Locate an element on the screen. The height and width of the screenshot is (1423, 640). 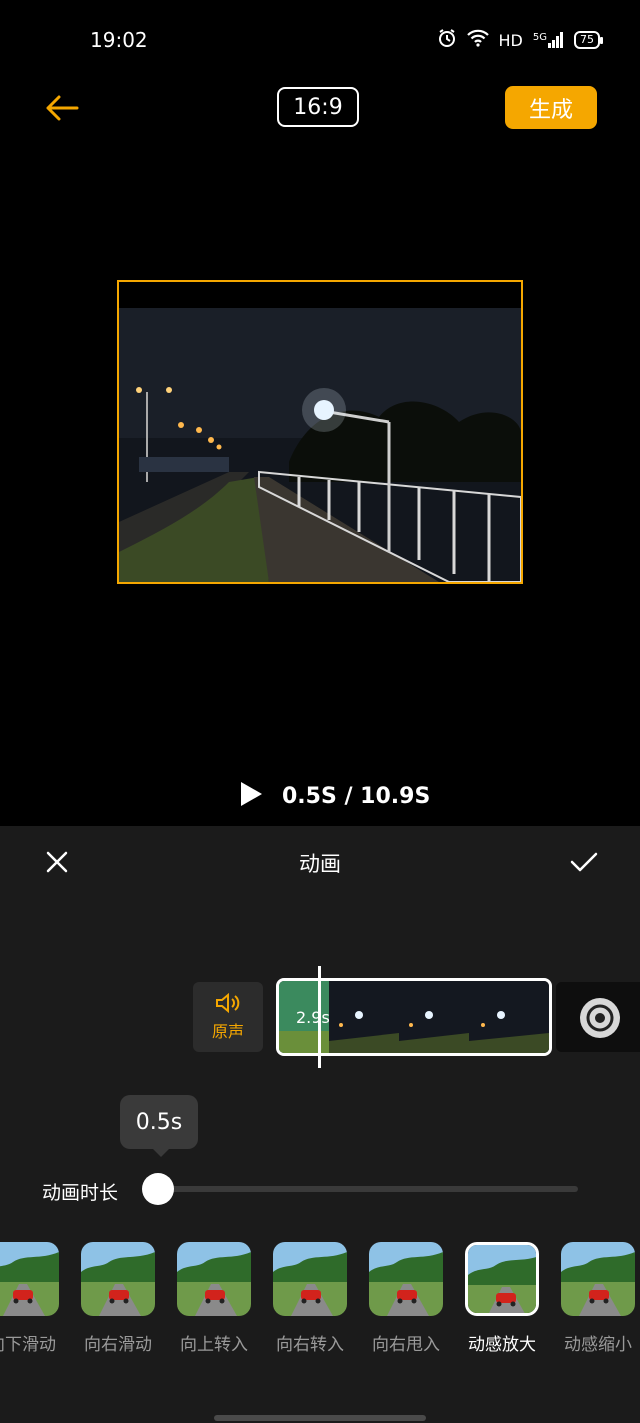
preset-label: 向下滑动 is located at coordinates (28, 1345).